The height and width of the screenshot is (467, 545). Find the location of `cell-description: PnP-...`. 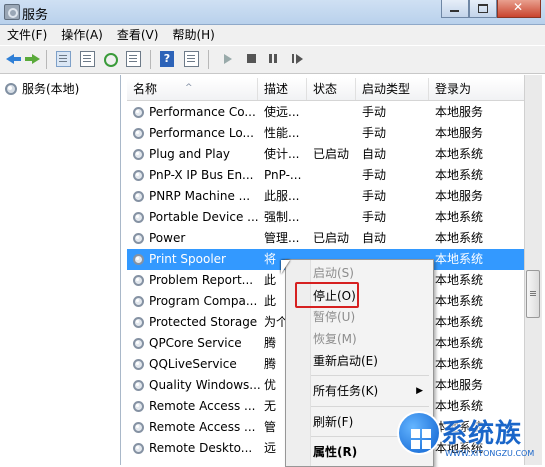

cell-description: PnP-... is located at coordinates (283, 175).